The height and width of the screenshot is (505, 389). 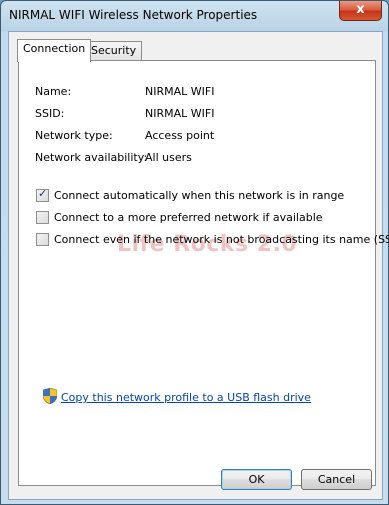 What do you see at coordinates (74, 135) in the screenshot?
I see `network-type-label: Network type:` at bounding box center [74, 135].